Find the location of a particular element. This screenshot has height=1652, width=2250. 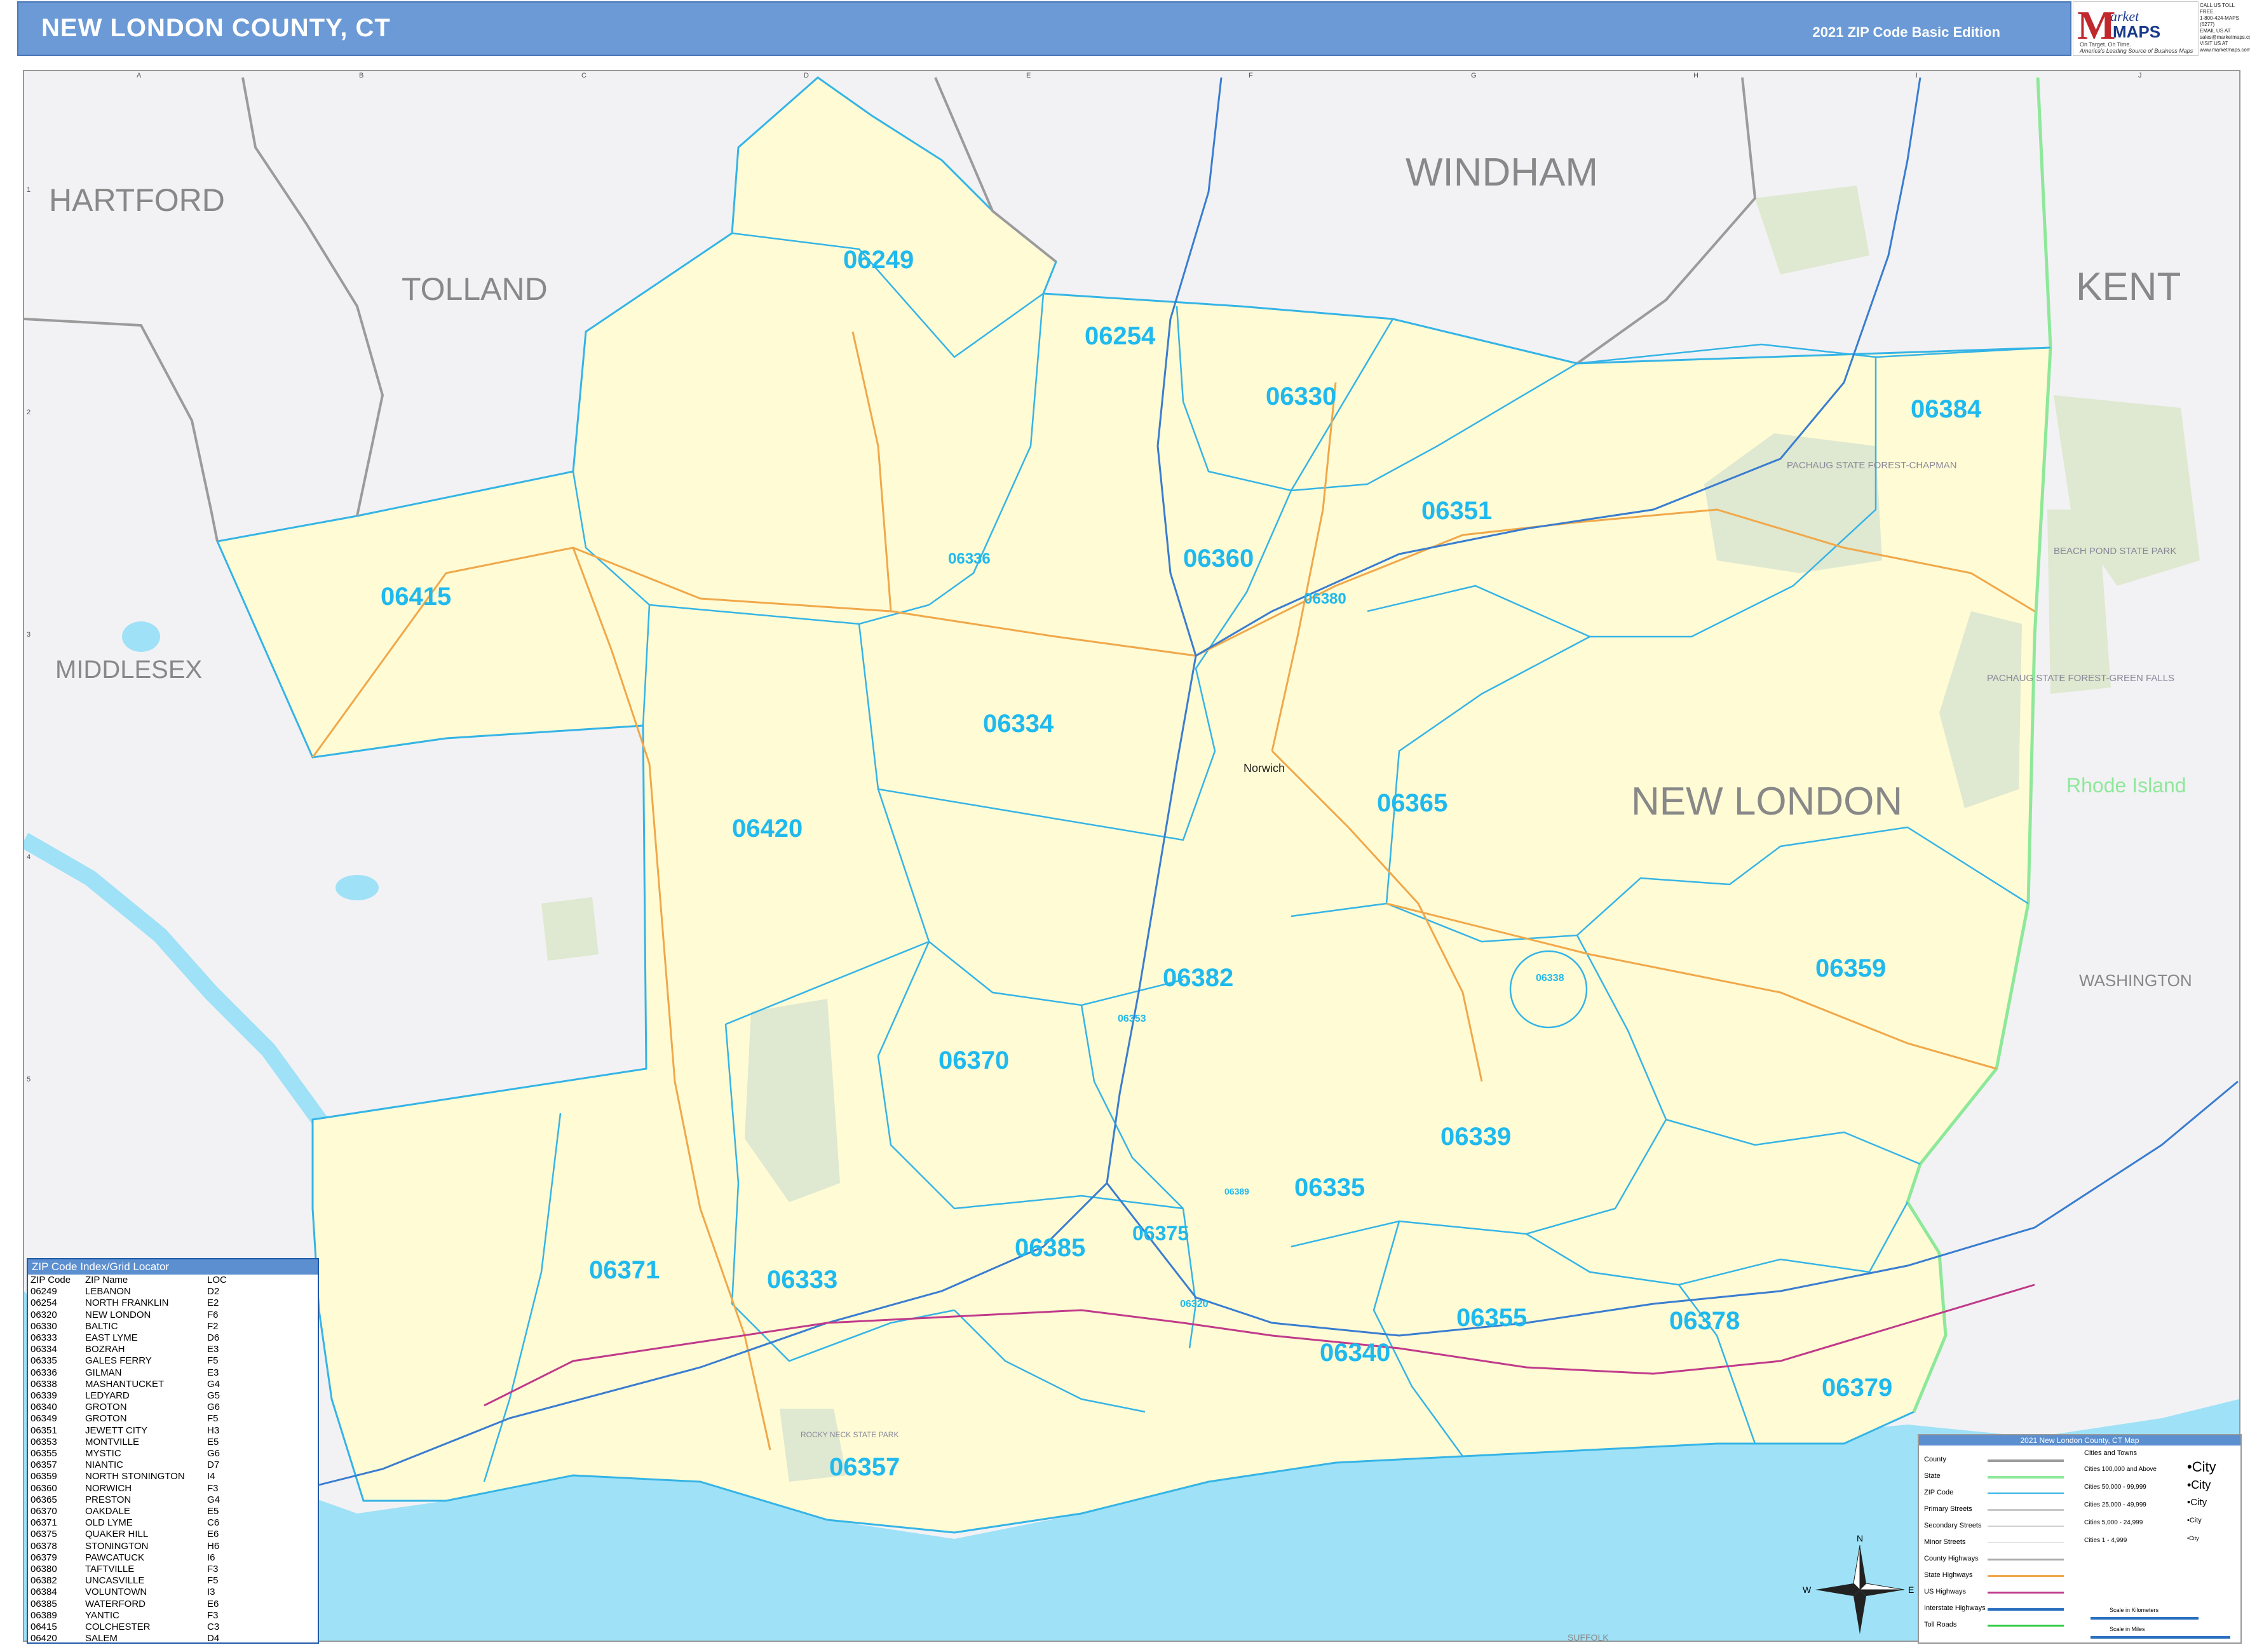

zip-label: 06254 is located at coordinates (1120, 336).